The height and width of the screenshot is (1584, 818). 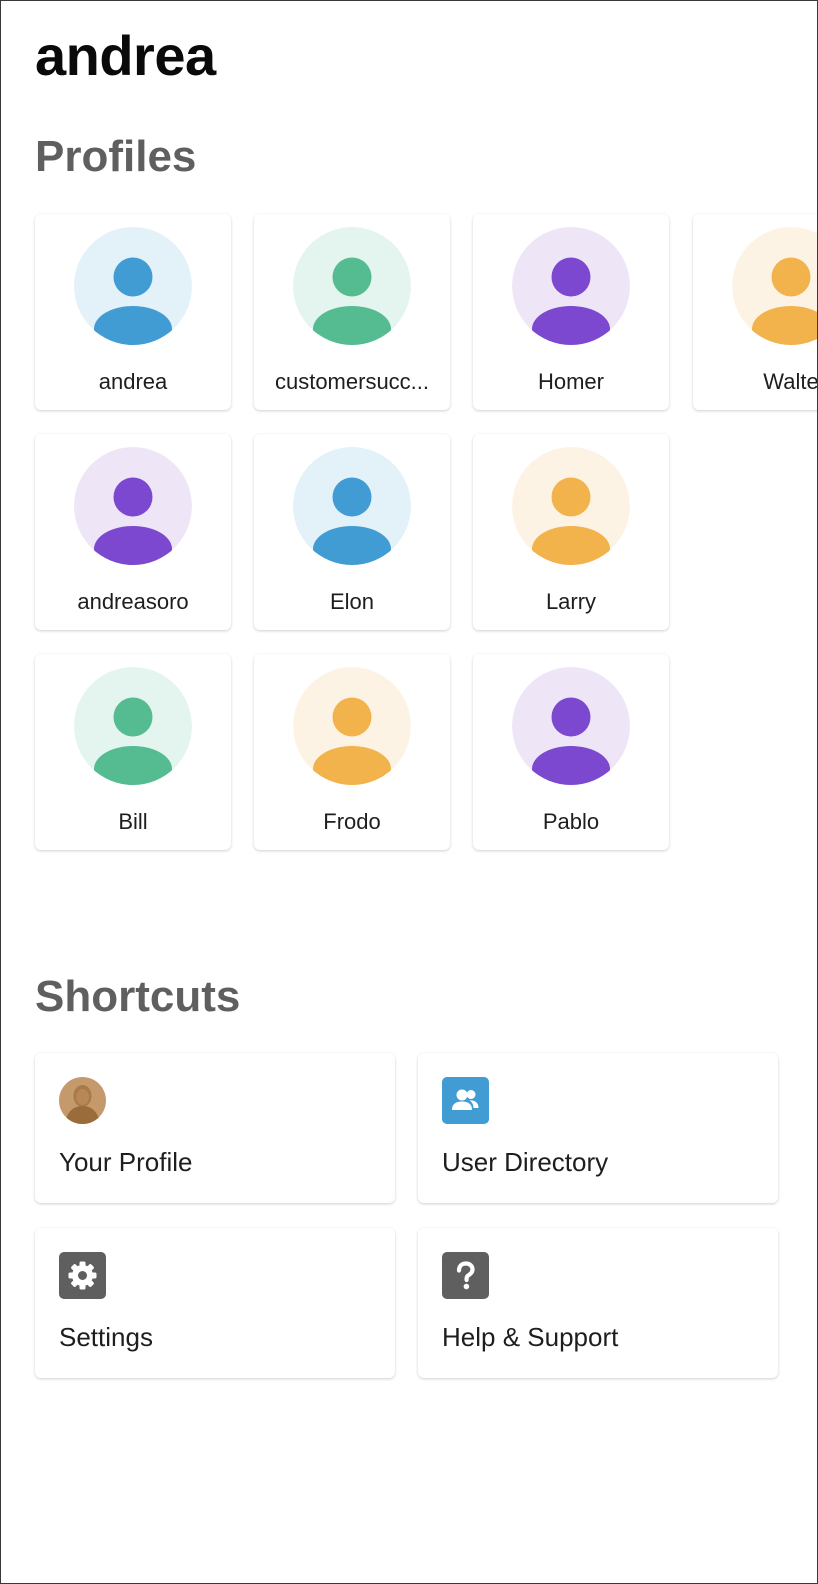 What do you see at coordinates (352, 601) in the screenshot?
I see `profile-name: Elon` at bounding box center [352, 601].